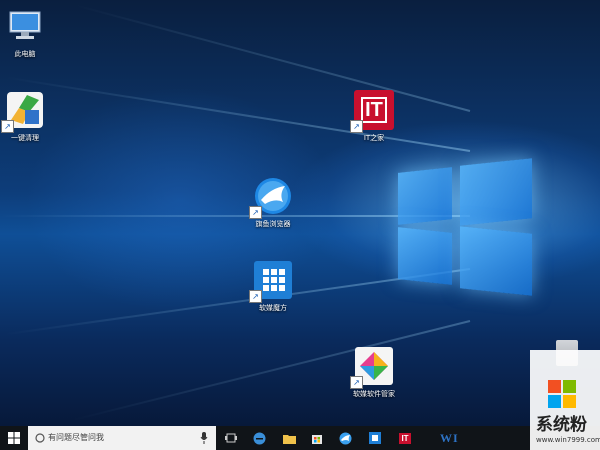 This screenshot has width=600, height=450. Describe the element at coordinates (271, 281) in the screenshot. I see `ruanmei-cube-icon: ↗` at that location.